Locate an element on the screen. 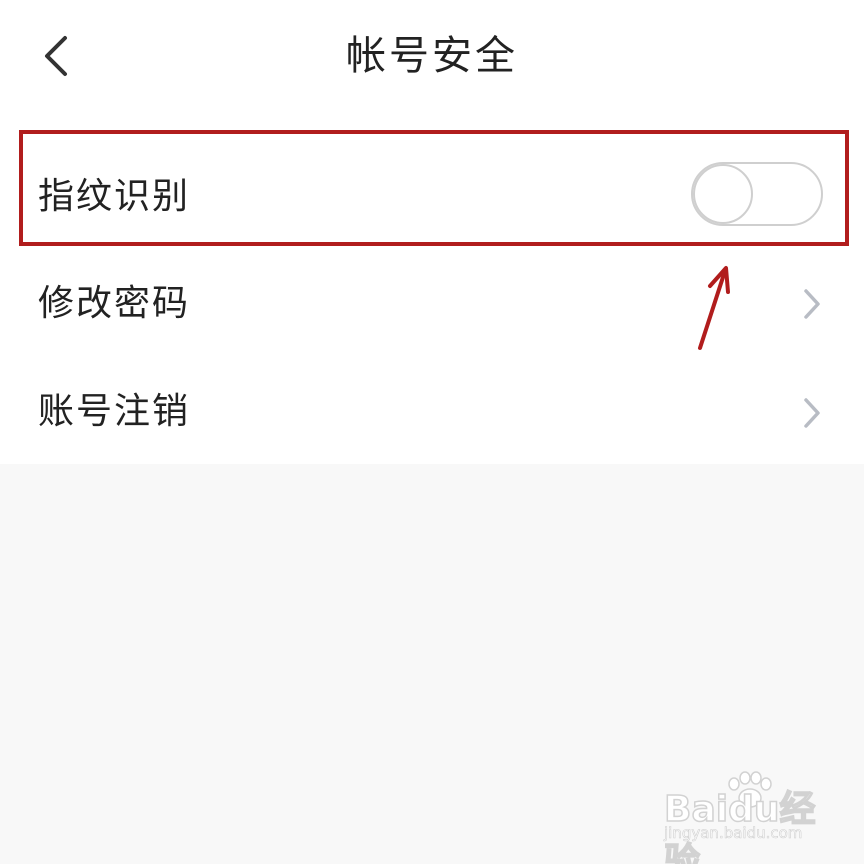 The width and height of the screenshot is (864, 864). settings-item-change-password: 修改密码 is located at coordinates (432, 307).